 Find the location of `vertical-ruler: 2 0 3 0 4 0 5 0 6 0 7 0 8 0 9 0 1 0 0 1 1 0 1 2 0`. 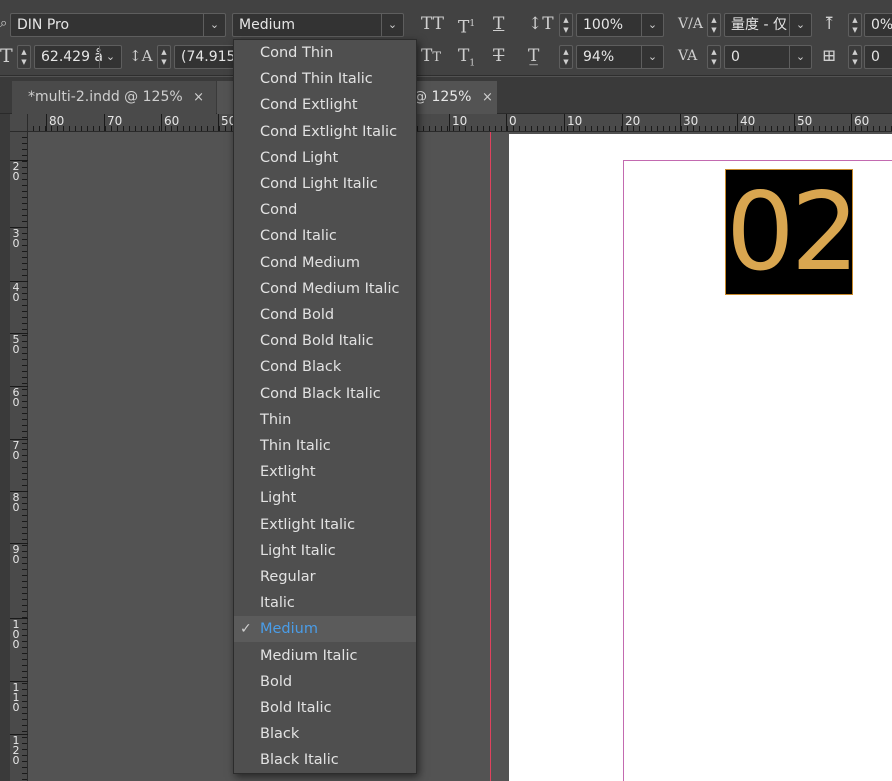

vertical-ruler: 2 0 3 0 4 0 5 0 6 0 7 0 8 0 9 0 1 0 0 1 1 0 1 2 0 is located at coordinates (19, 456).